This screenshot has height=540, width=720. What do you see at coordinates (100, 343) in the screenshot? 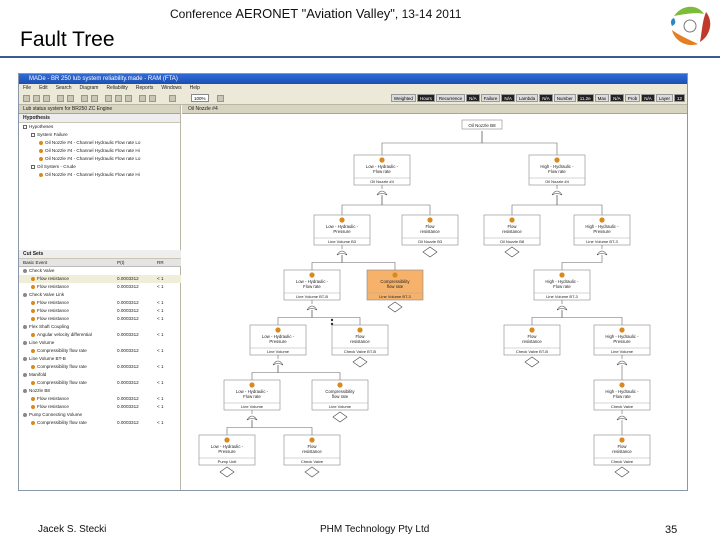
I see `cut-set-row: Line Volume` at bounding box center [100, 343].